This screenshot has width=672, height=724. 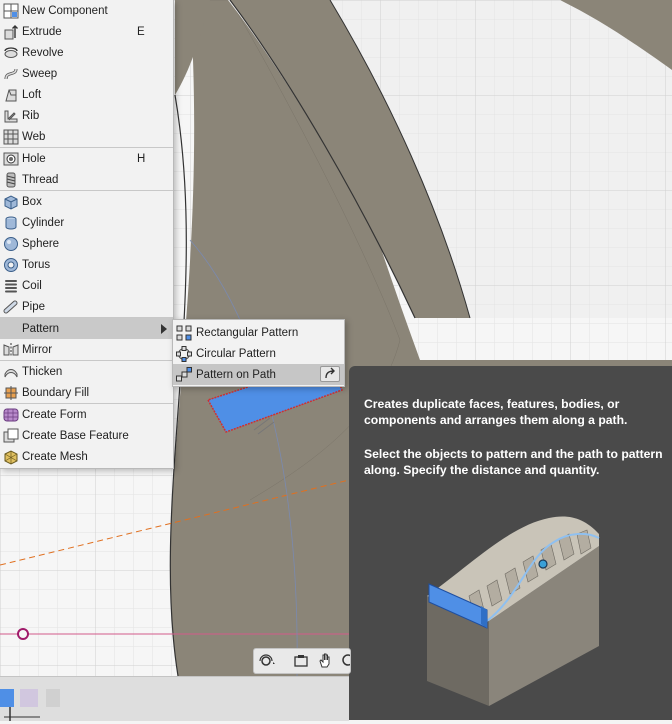 What do you see at coordinates (247, 332) in the screenshot?
I see `submenu-item-label: Rectangular Pattern` at bounding box center [247, 332].